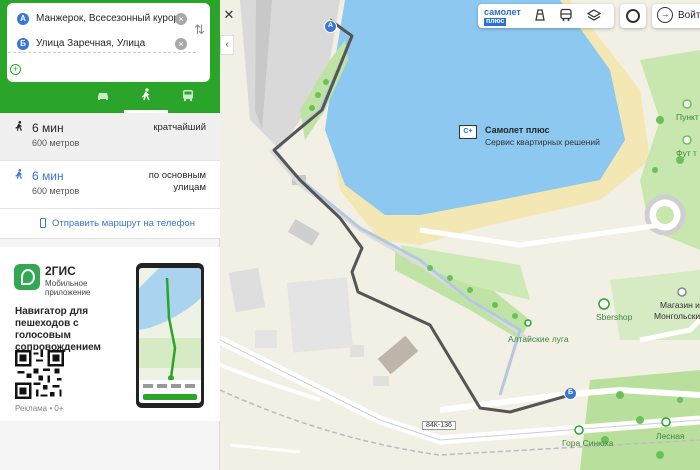  What do you see at coordinates (110, 137) in the screenshot?
I see `route-option-1: 6 мин 600 метров кратчайший` at bounding box center [110, 137].